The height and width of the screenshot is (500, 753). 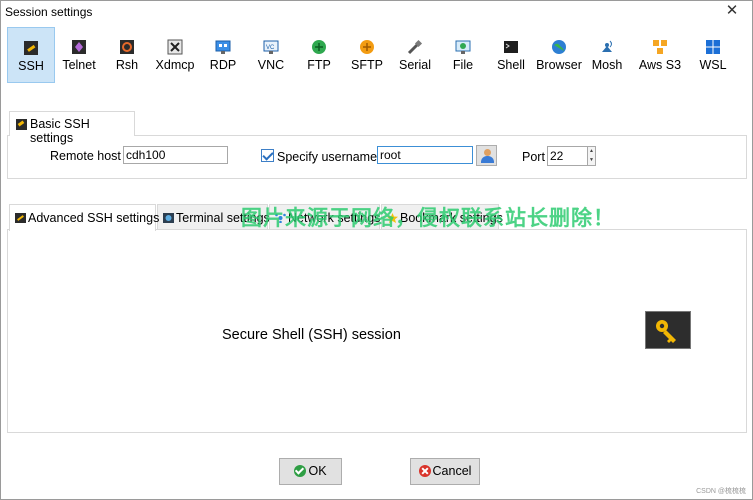 What do you see at coordinates (559, 65) in the screenshot?
I see `session-type-label: Browser` at bounding box center [559, 65].